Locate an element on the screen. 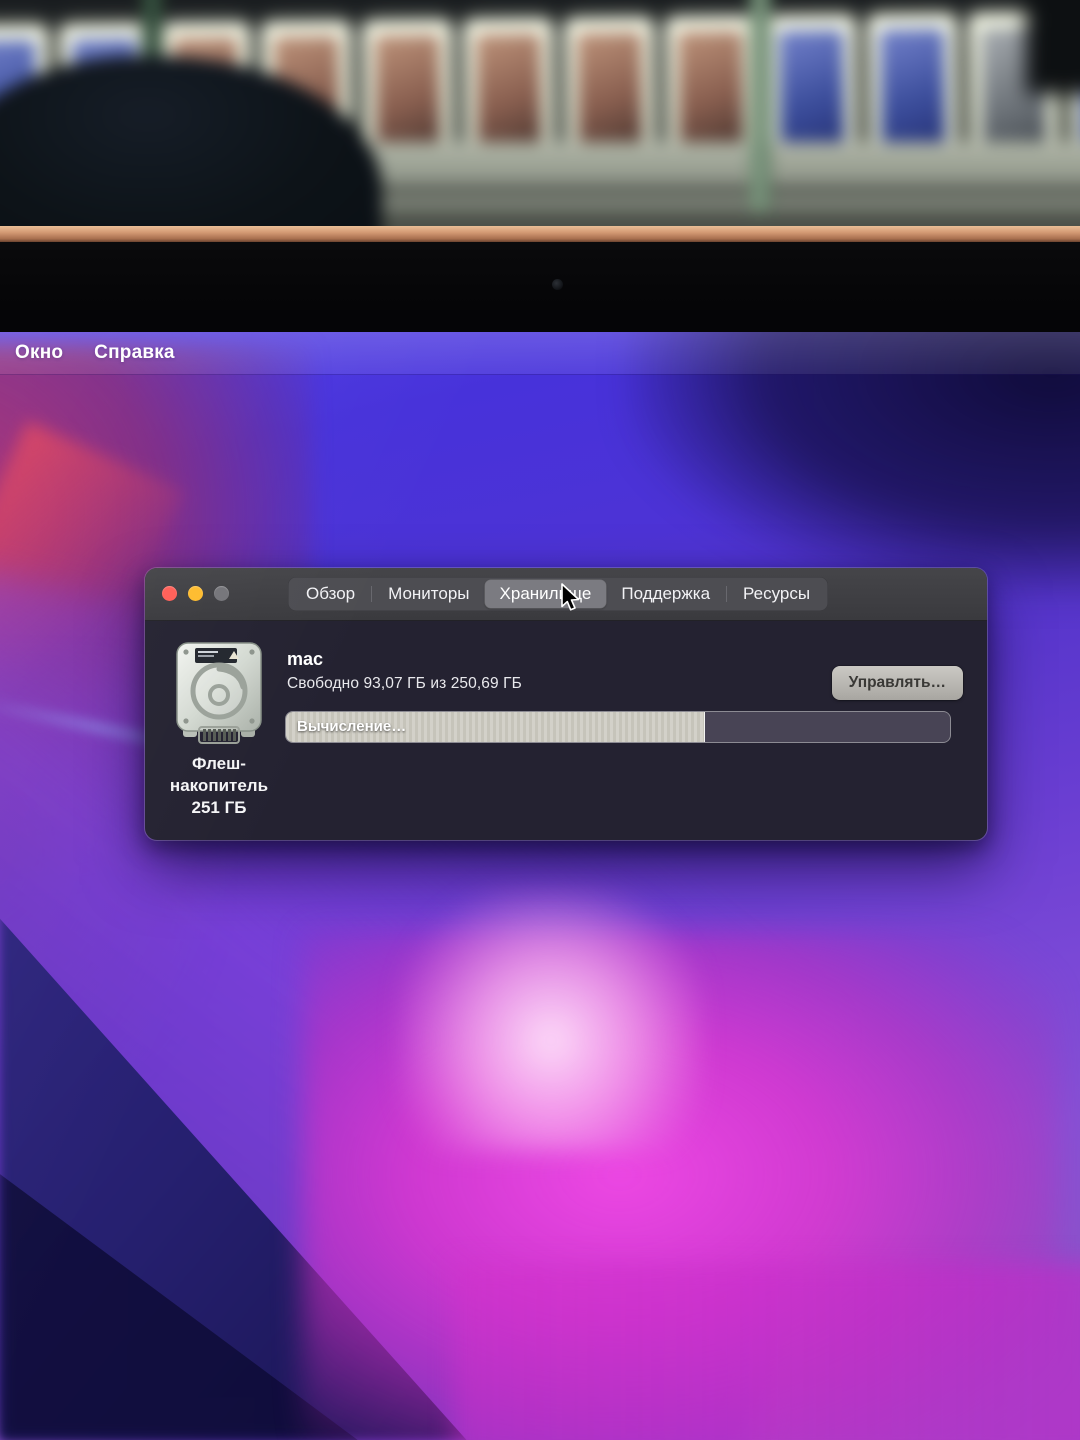 This screenshot has width=1080, height=1440. tab-resources: Ресурсы is located at coordinates (776, 594).